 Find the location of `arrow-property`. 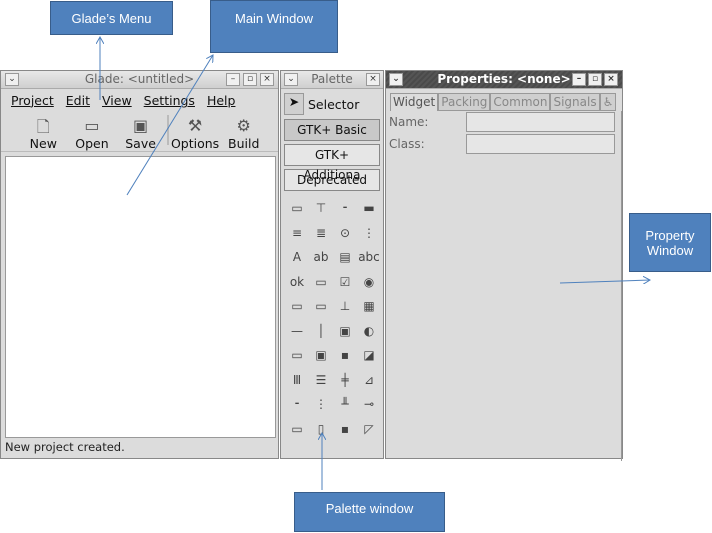

arrow-property is located at coordinates (604, 281).